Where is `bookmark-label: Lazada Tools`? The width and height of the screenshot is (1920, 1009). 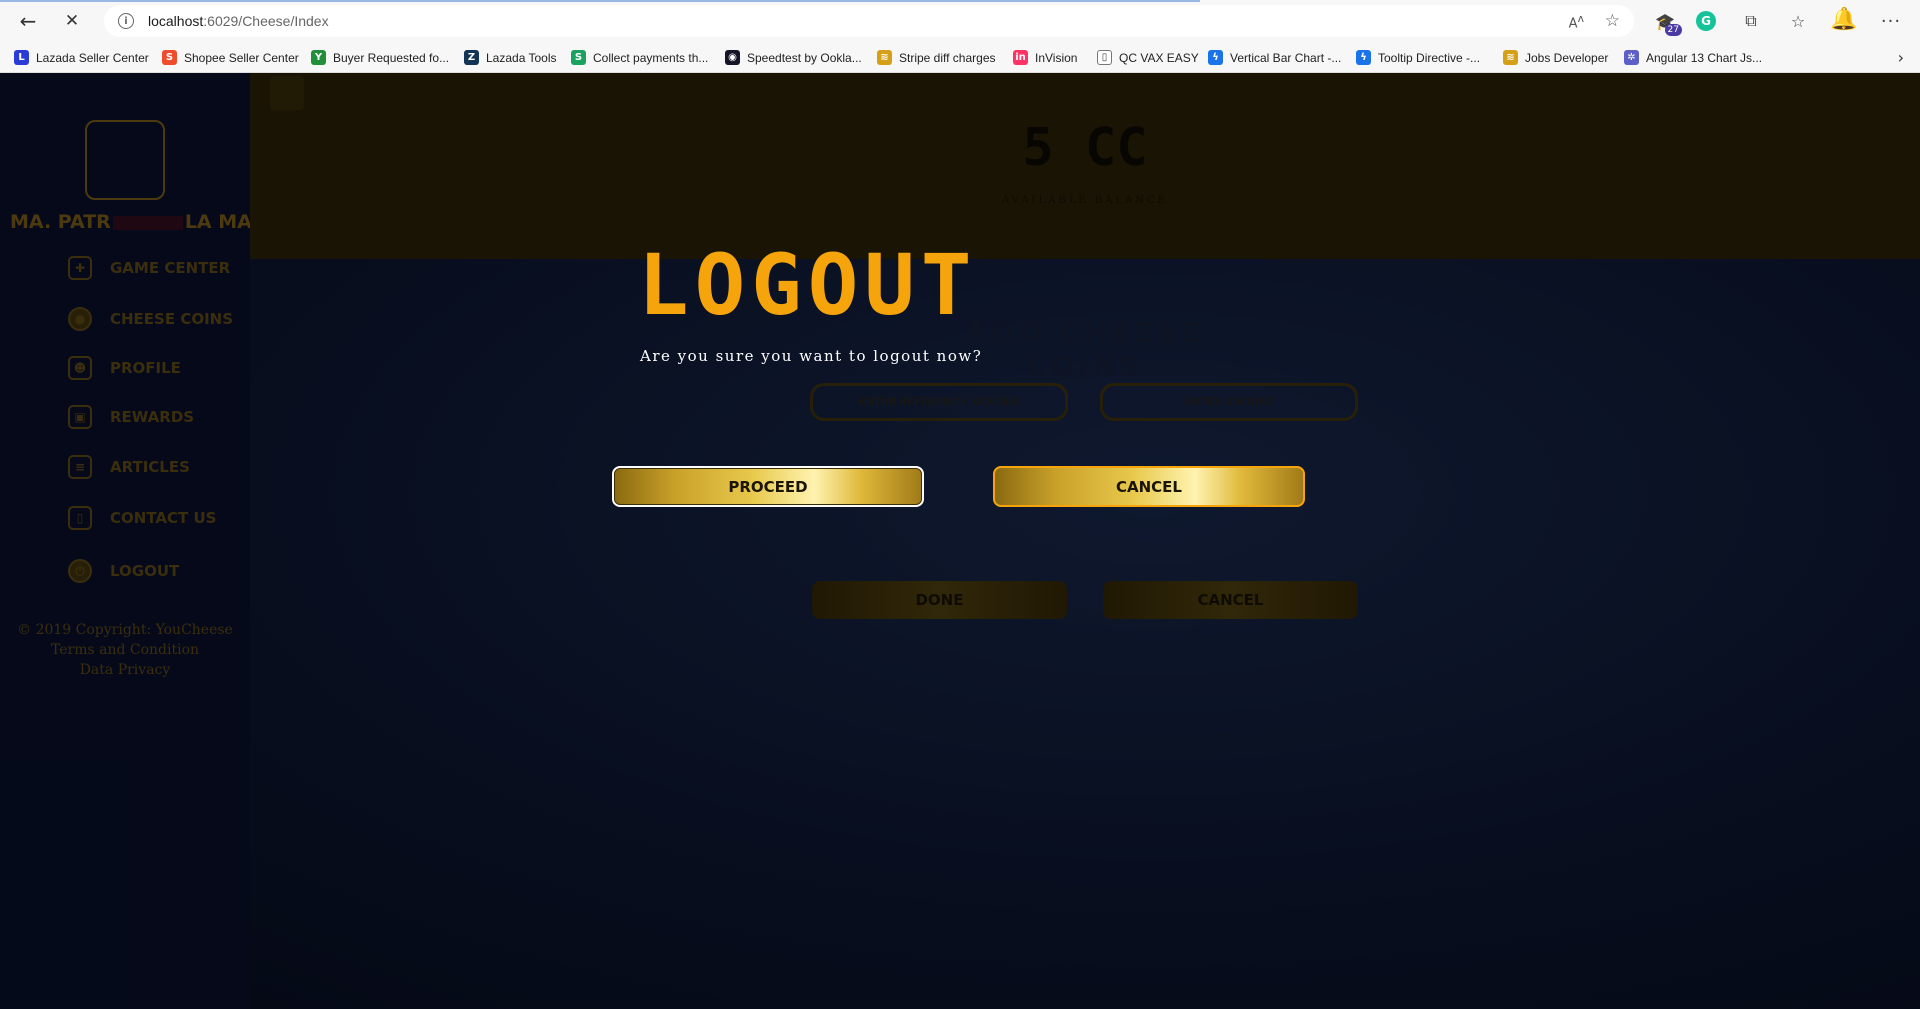
bookmark-label: Lazada Tools is located at coordinates (521, 57).